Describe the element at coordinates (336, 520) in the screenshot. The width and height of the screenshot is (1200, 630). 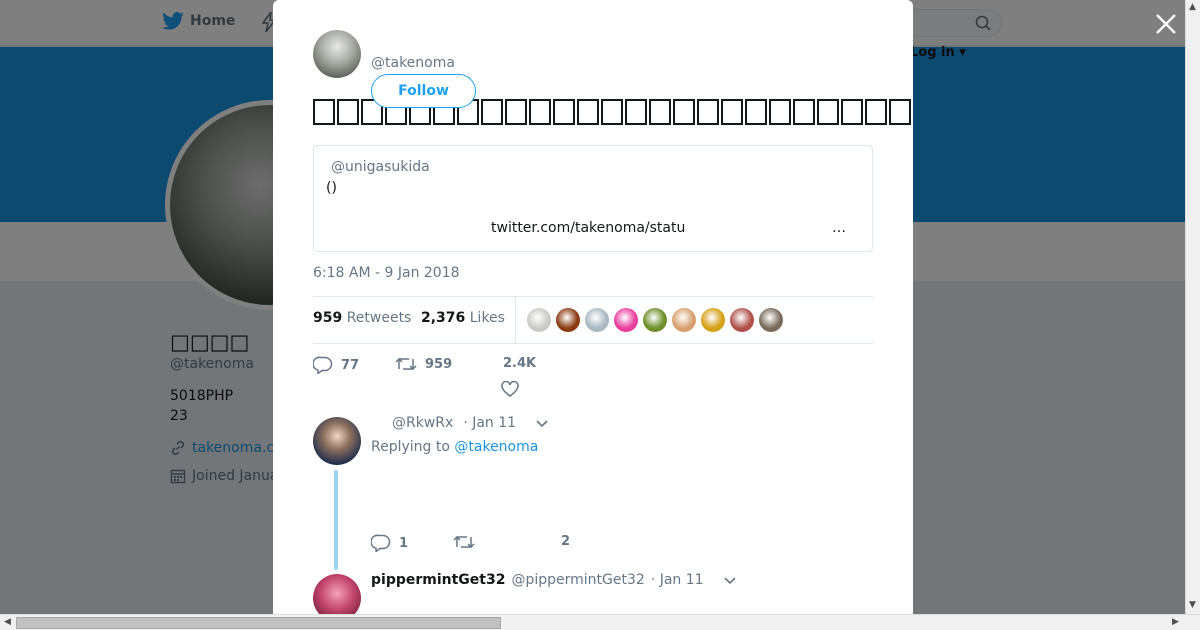
I see `thread-line` at that location.